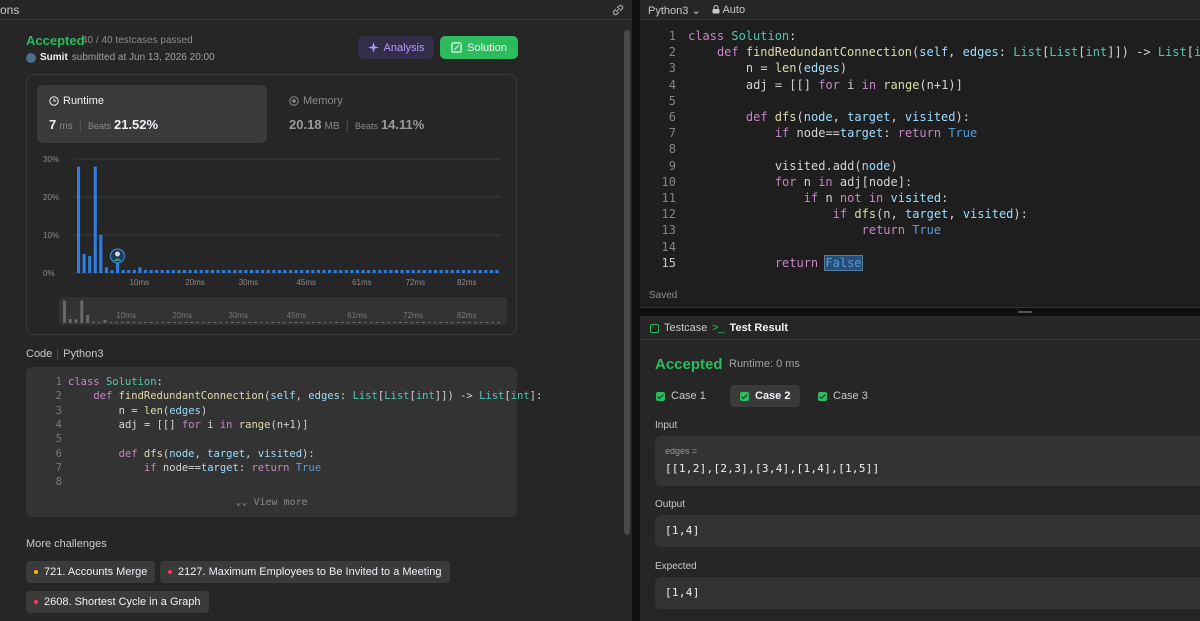 The image size is (1200, 621). What do you see at coordinates (618, 10) in the screenshot?
I see `link-icon` at bounding box center [618, 10].